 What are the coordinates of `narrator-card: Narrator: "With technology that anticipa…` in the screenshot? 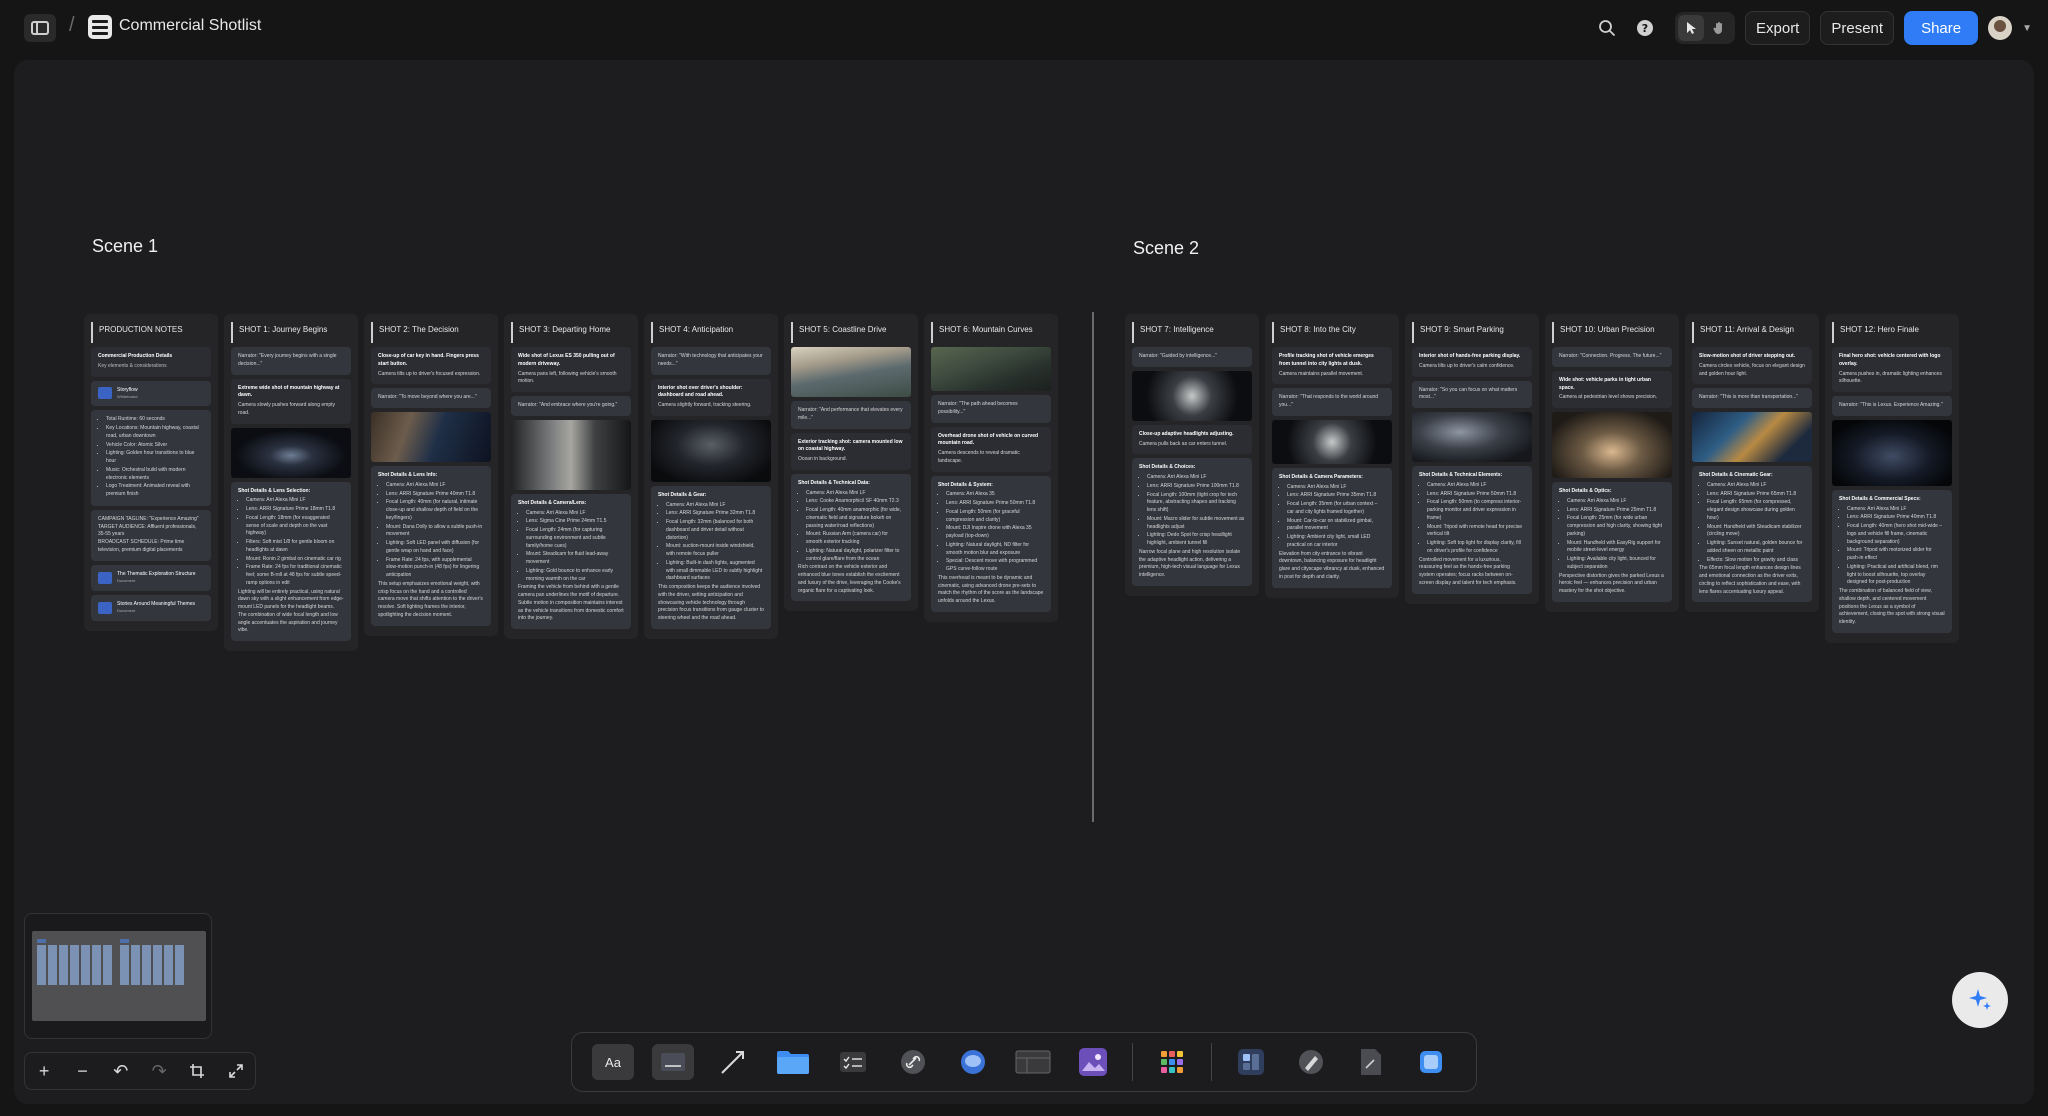 It's located at (711, 361).